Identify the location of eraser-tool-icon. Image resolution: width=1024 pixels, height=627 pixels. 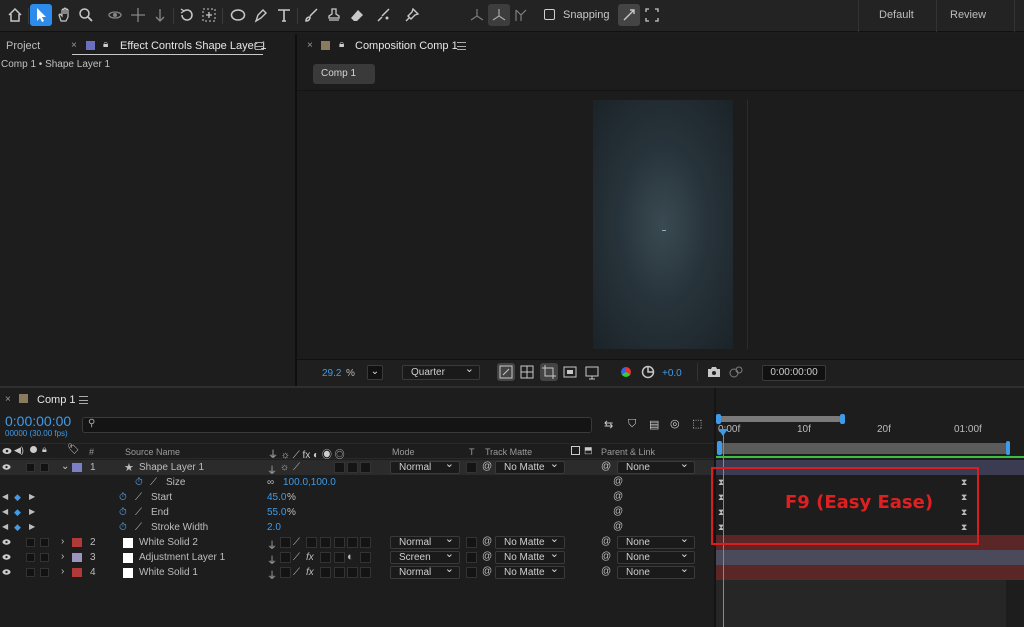
(357, 15).